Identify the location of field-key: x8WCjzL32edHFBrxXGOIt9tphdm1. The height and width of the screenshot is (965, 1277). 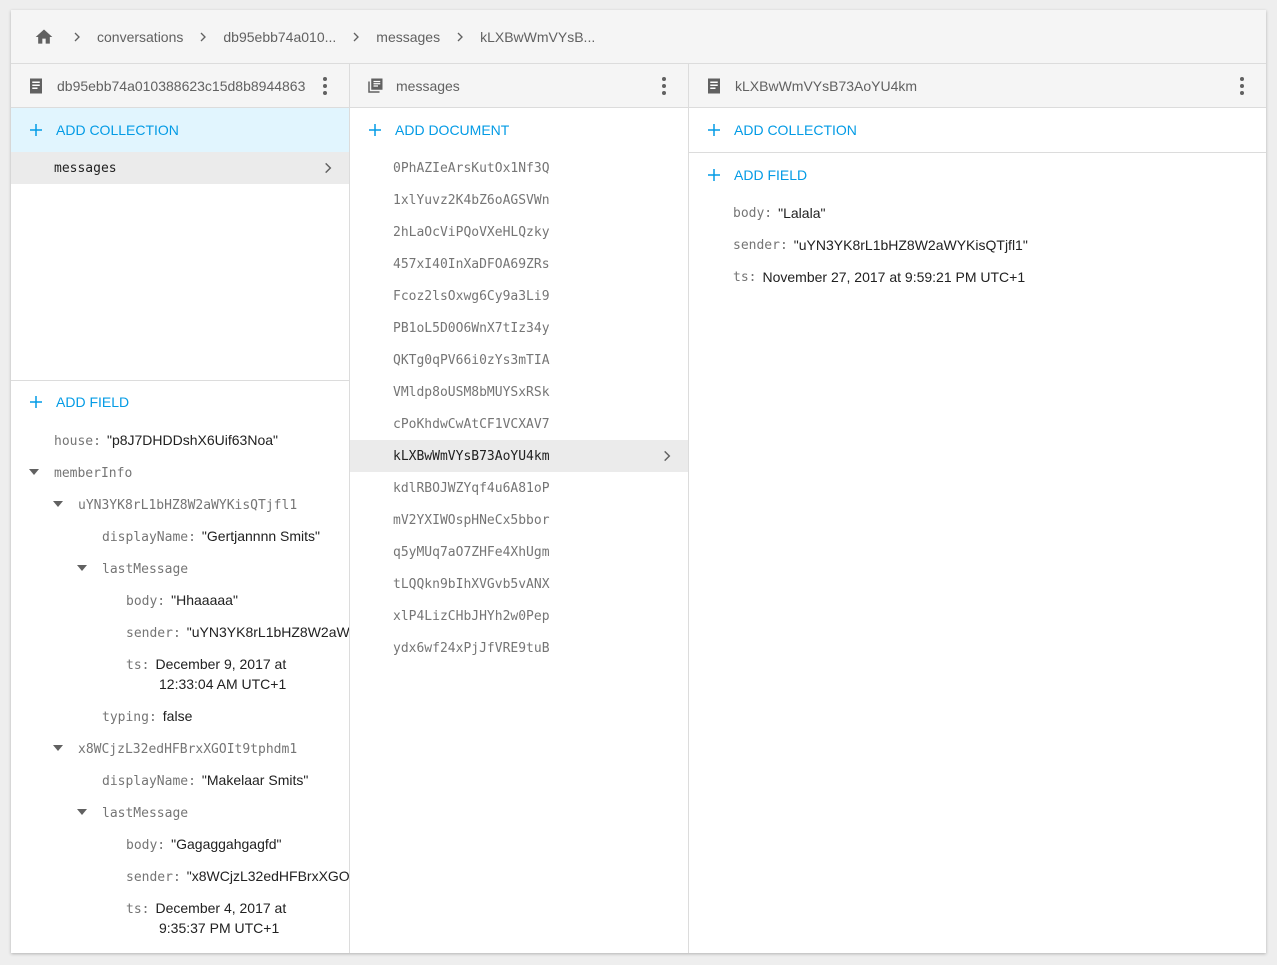
(188, 749).